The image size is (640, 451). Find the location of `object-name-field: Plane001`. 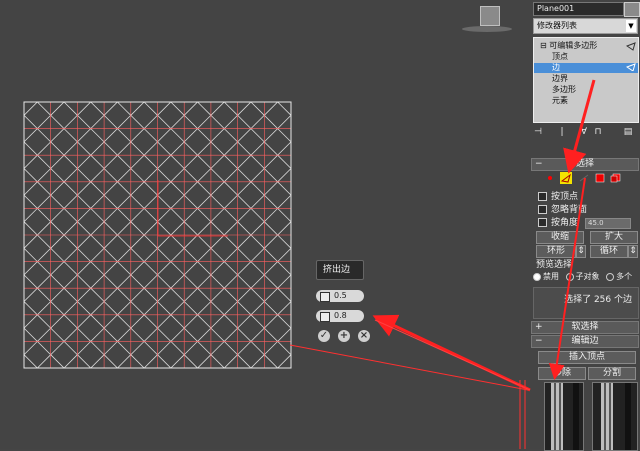

object-name-field: Plane001 is located at coordinates (578, 9).